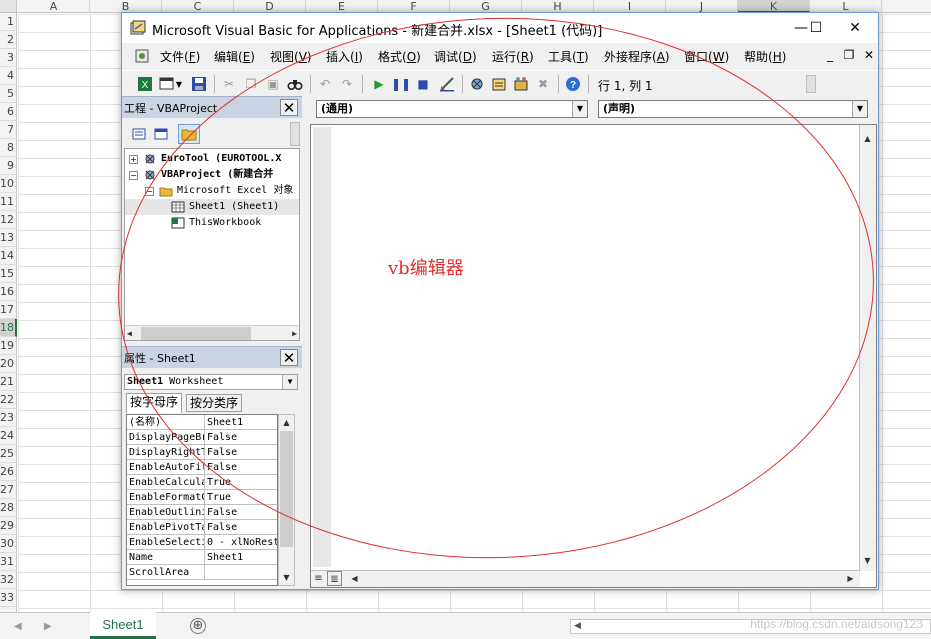 The image size is (931, 639). What do you see at coordinates (811, 84) in the screenshot?
I see `toolbar-options-icon` at bounding box center [811, 84].